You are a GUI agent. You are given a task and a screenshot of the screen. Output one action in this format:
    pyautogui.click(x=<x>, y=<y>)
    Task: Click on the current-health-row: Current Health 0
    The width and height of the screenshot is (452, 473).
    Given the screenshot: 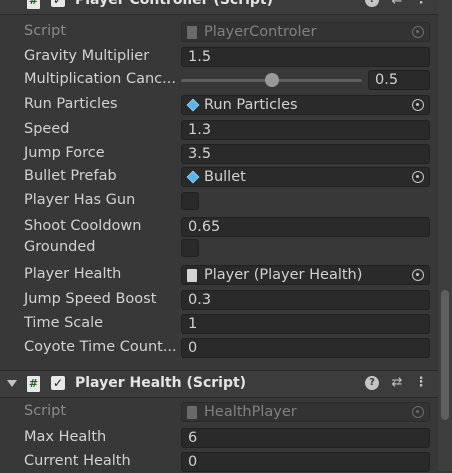 What is the action you would take?
    pyautogui.click(x=219, y=462)
    